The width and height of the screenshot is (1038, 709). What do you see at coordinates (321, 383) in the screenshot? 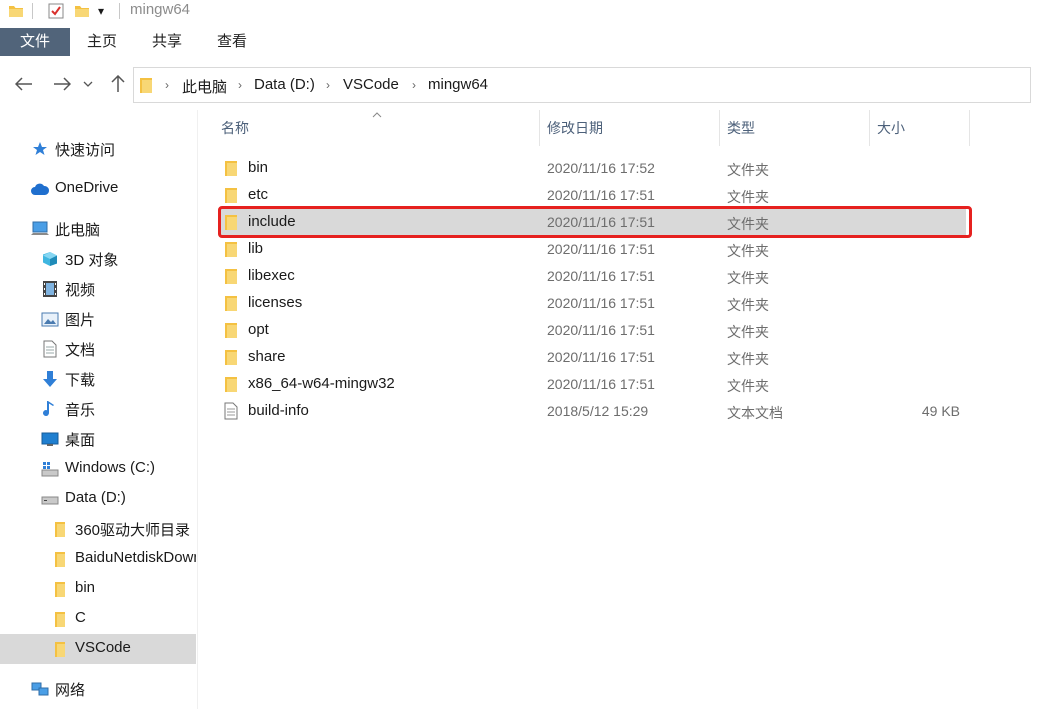
I see `file-name: x86_64-w64-mingw32` at bounding box center [321, 383].